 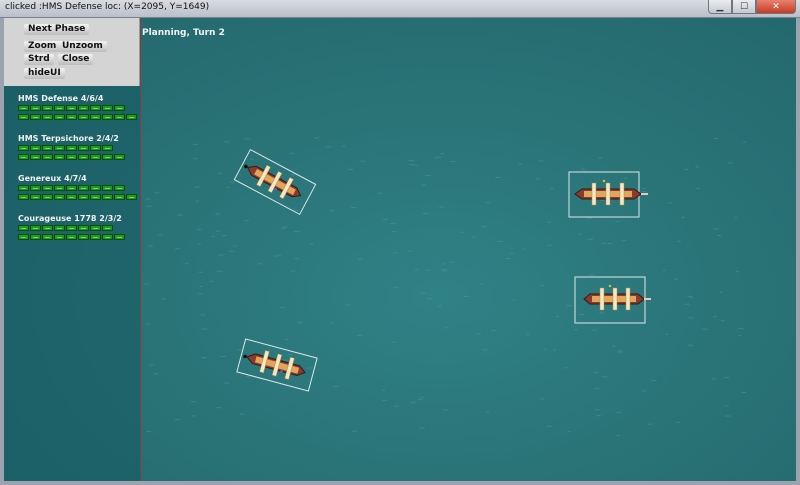 I want to click on ship-panel-genereux: Genereux 4/7/4, so click(x=80, y=188).